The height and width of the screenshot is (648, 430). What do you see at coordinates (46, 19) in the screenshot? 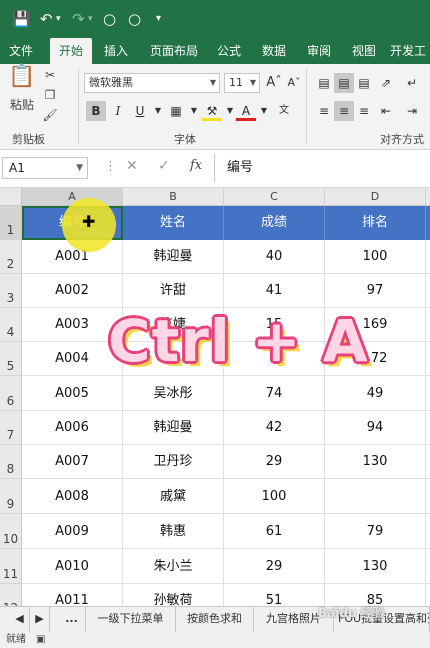
I see `undo-icon: ↶` at bounding box center [46, 19].